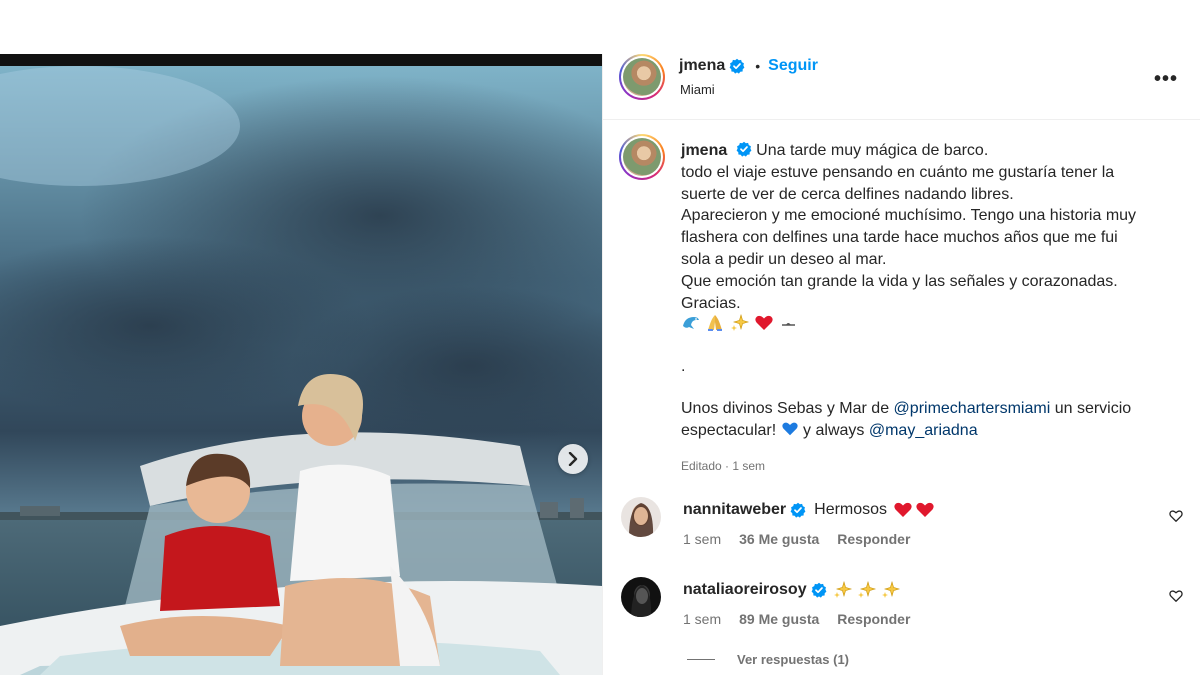  I want to click on folded-hands-icon, so click(715, 323).